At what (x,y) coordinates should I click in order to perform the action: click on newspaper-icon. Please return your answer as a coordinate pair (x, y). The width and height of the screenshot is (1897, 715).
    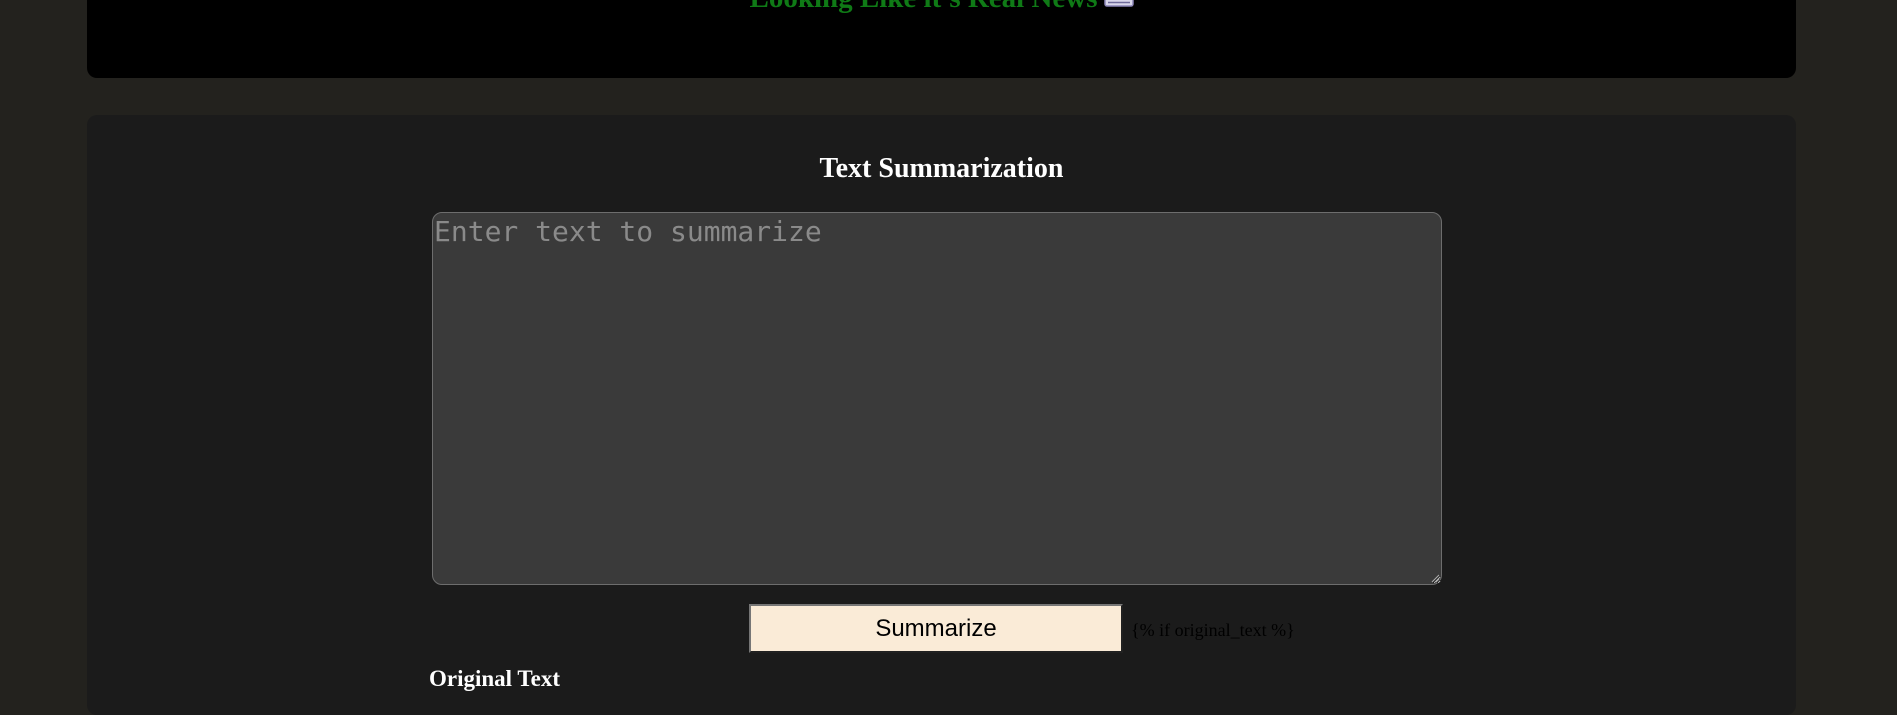
    Looking at the image, I should click on (1118, 7).